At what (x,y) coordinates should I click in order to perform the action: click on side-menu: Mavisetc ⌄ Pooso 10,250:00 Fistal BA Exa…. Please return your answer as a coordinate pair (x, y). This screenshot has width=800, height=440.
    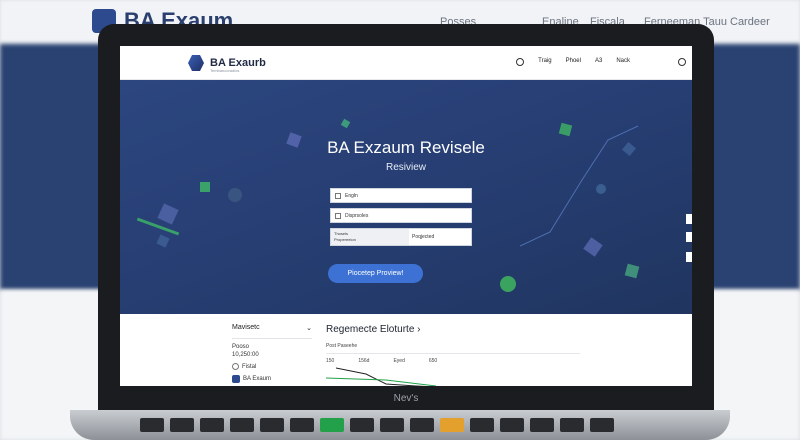
    Looking at the image, I should click on (272, 353).